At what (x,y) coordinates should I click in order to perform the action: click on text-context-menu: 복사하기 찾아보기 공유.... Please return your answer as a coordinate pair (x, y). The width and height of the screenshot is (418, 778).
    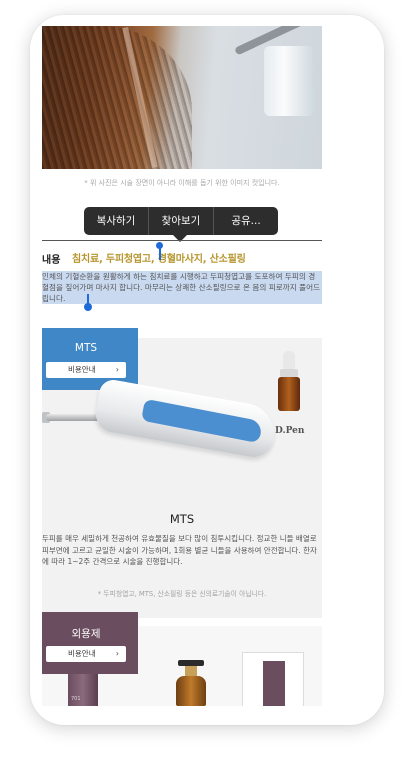
    Looking at the image, I should click on (181, 221).